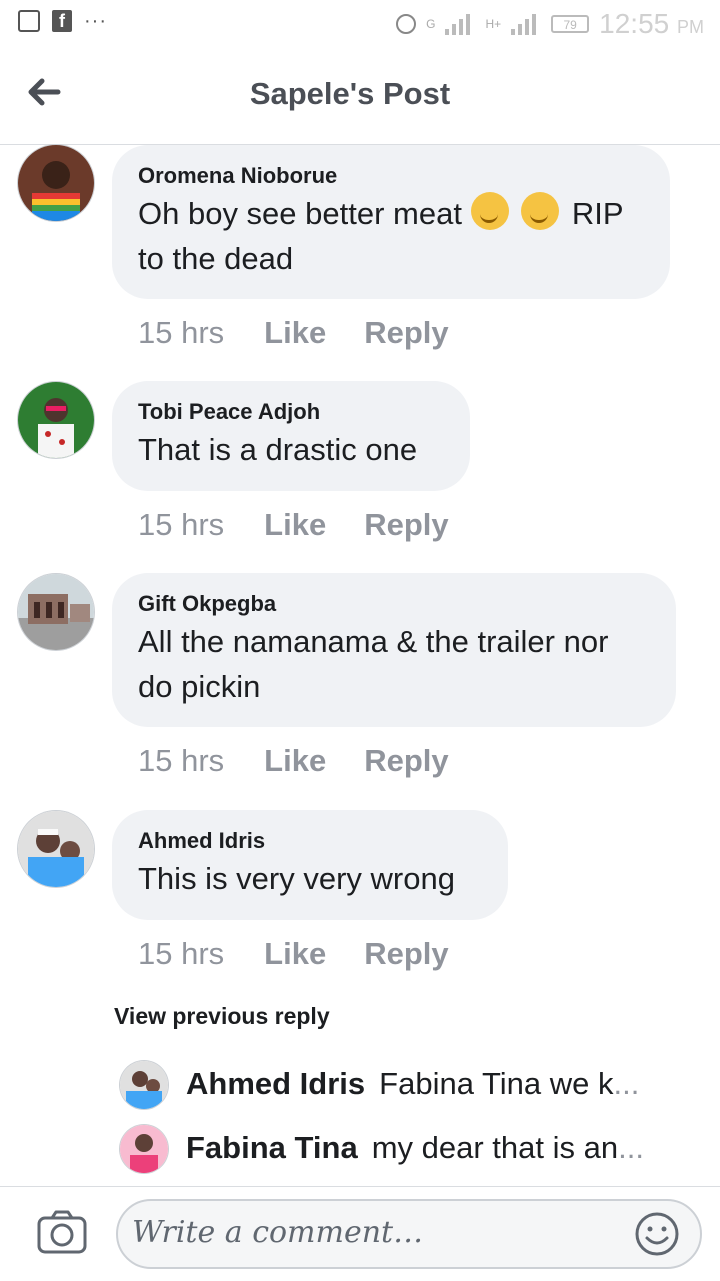 The height and width of the screenshot is (1281, 720). I want to click on commenter-name: Gift Okpegba, so click(393, 604).